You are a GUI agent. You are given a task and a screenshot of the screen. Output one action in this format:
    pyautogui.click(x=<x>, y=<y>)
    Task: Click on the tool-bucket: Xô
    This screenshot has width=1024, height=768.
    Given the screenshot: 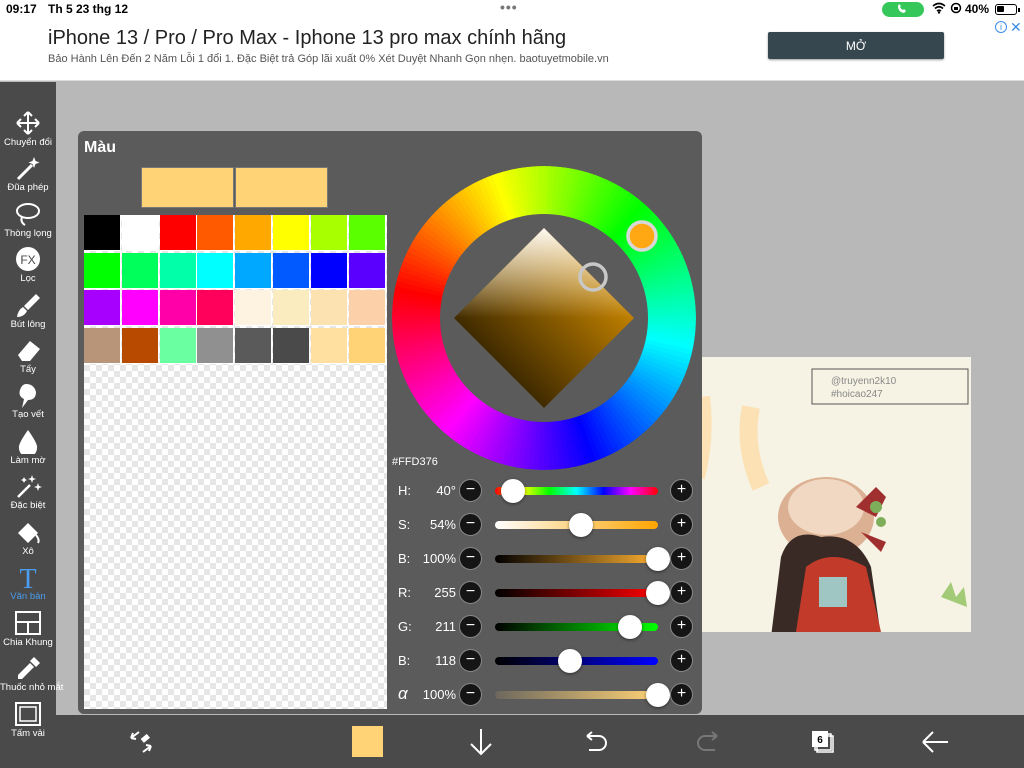 What is the action you would take?
    pyautogui.click(x=28, y=541)
    